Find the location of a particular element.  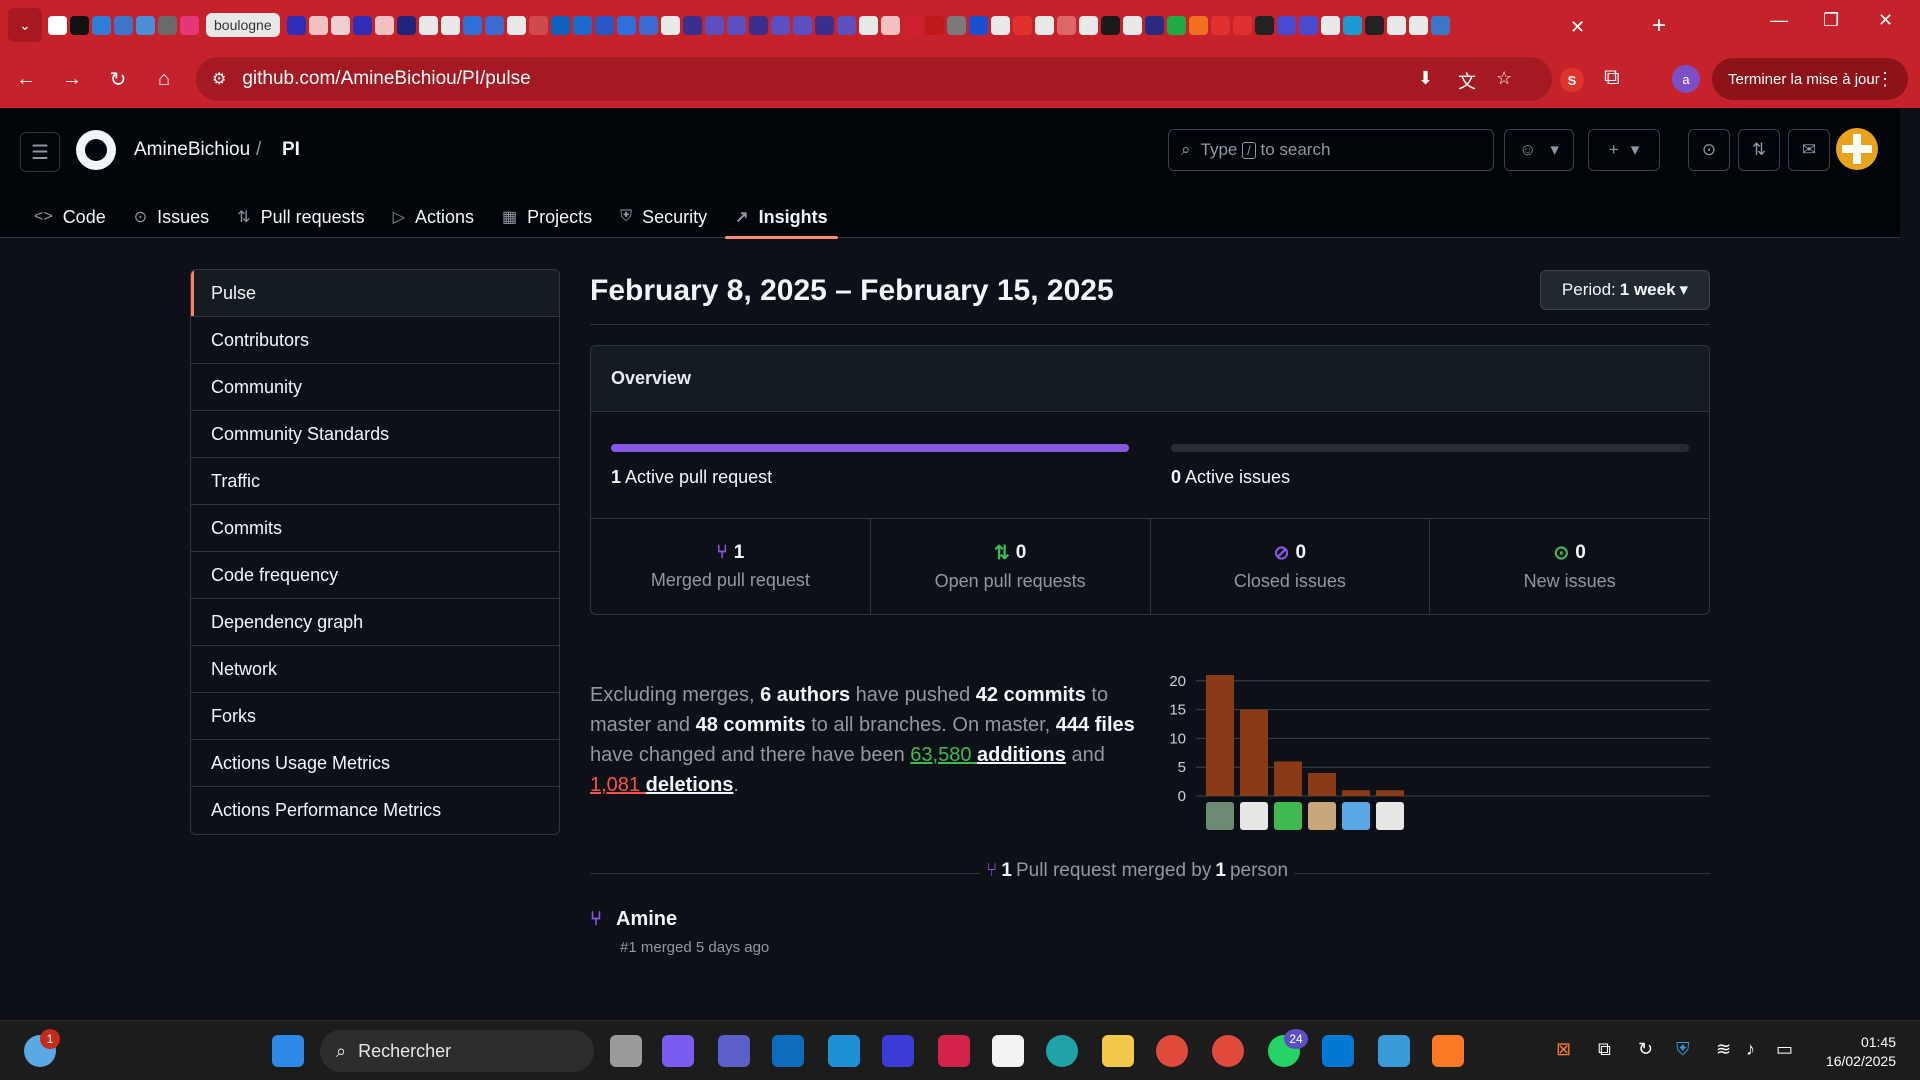

pr-title-link: Amine is located at coordinates (646, 919).